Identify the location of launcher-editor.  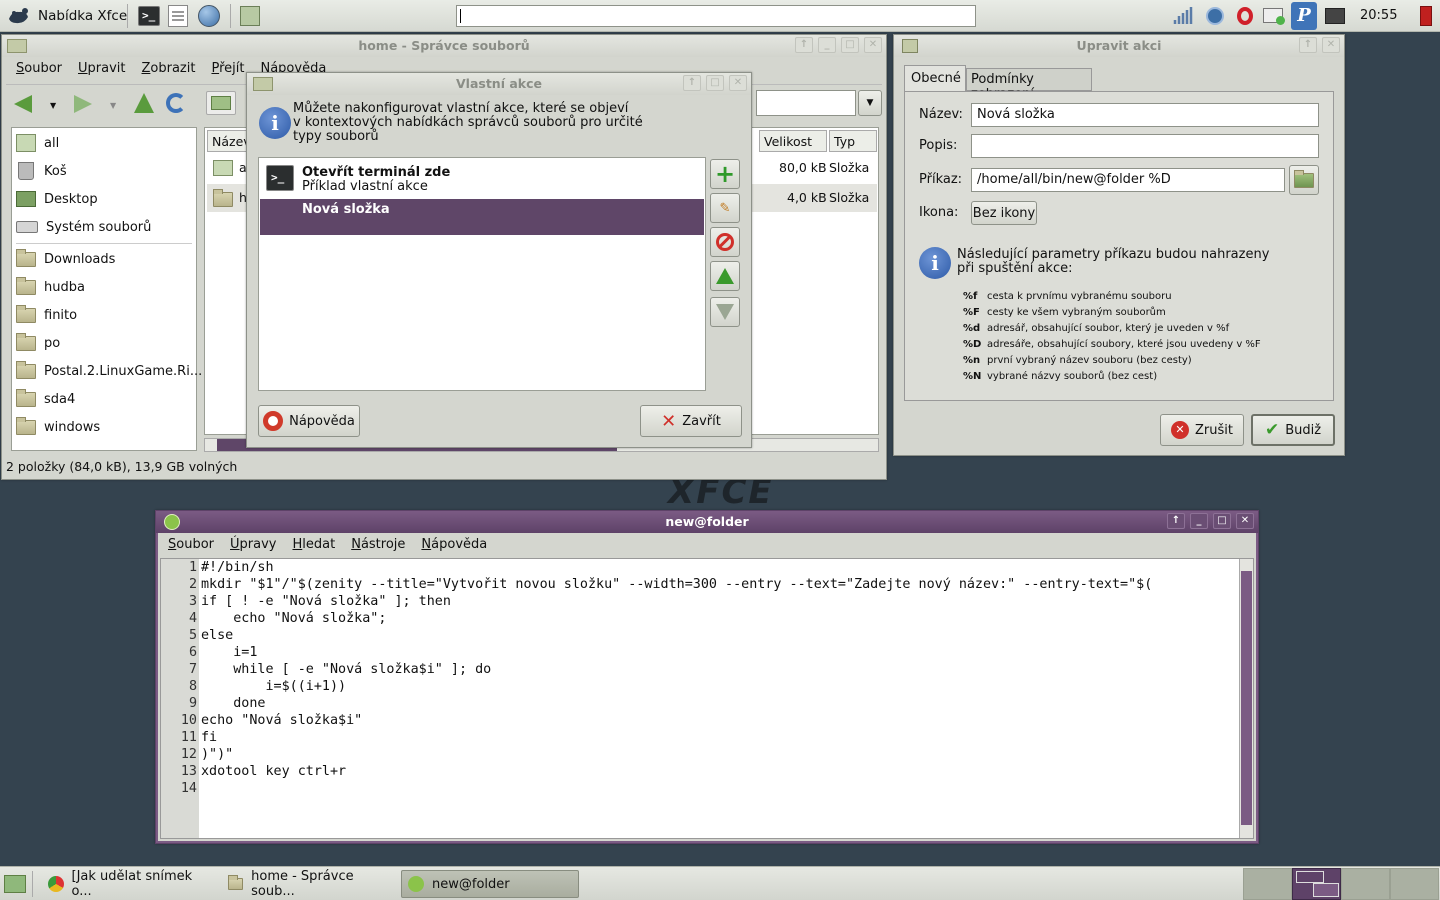
(178, 16).